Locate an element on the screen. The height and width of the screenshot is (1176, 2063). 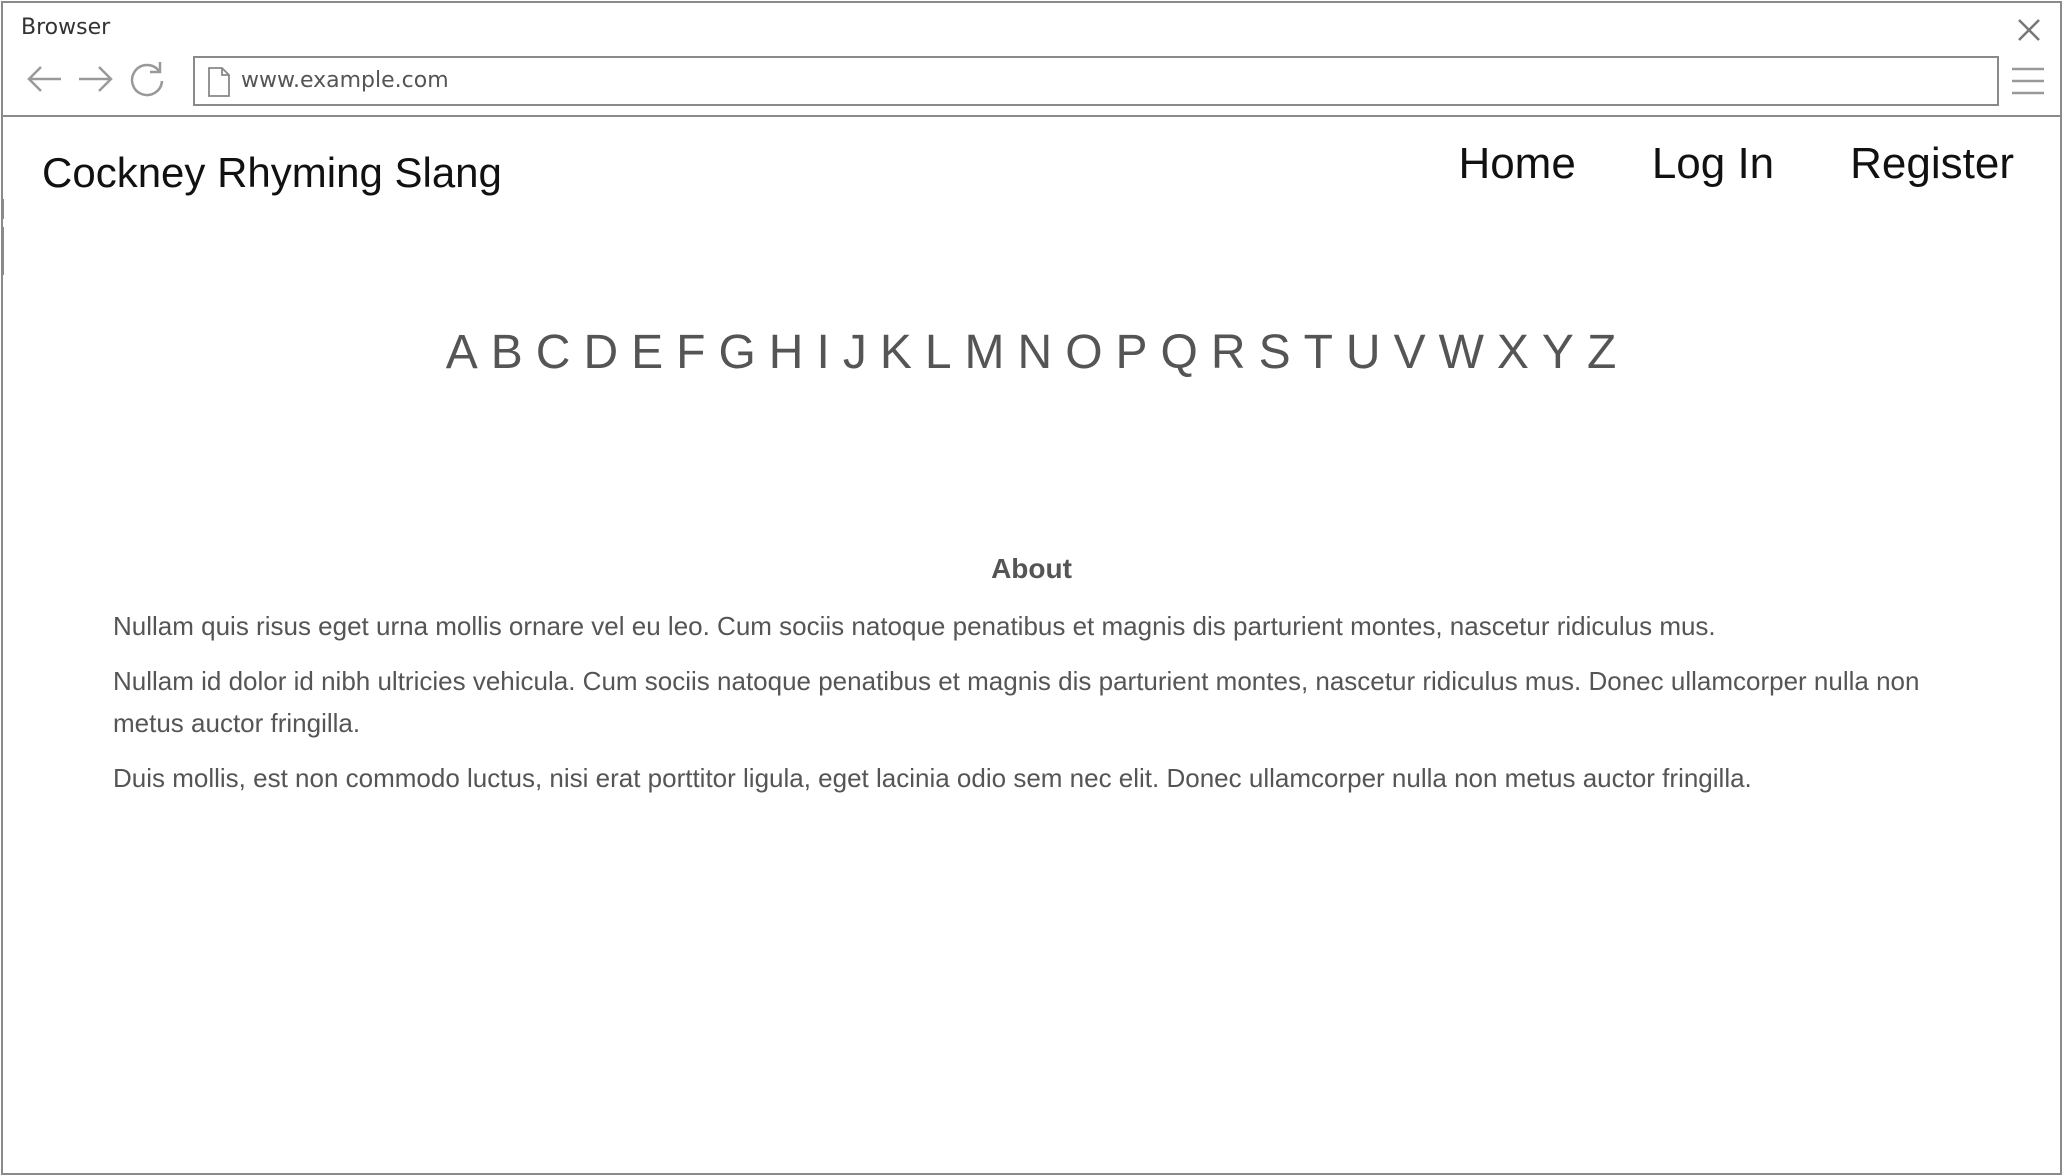
letter-o: O is located at coordinates (1084, 352).